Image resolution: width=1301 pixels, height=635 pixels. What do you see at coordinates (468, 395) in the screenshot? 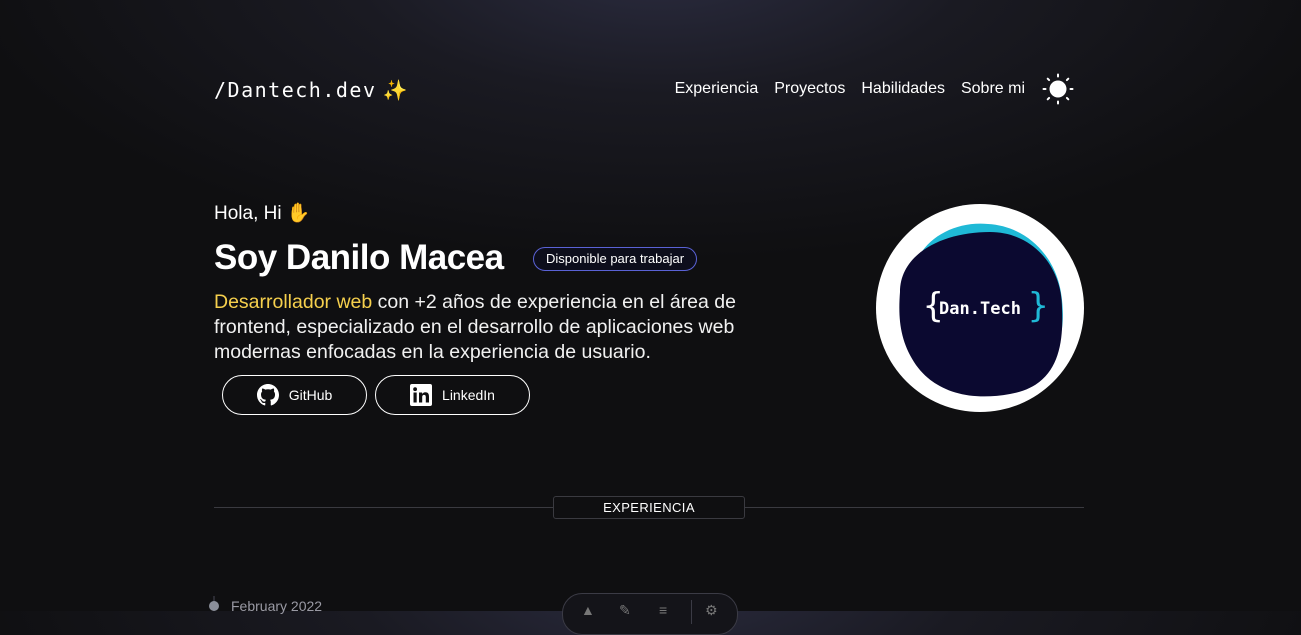
I see `linkedin-label: LinkedIn` at bounding box center [468, 395].